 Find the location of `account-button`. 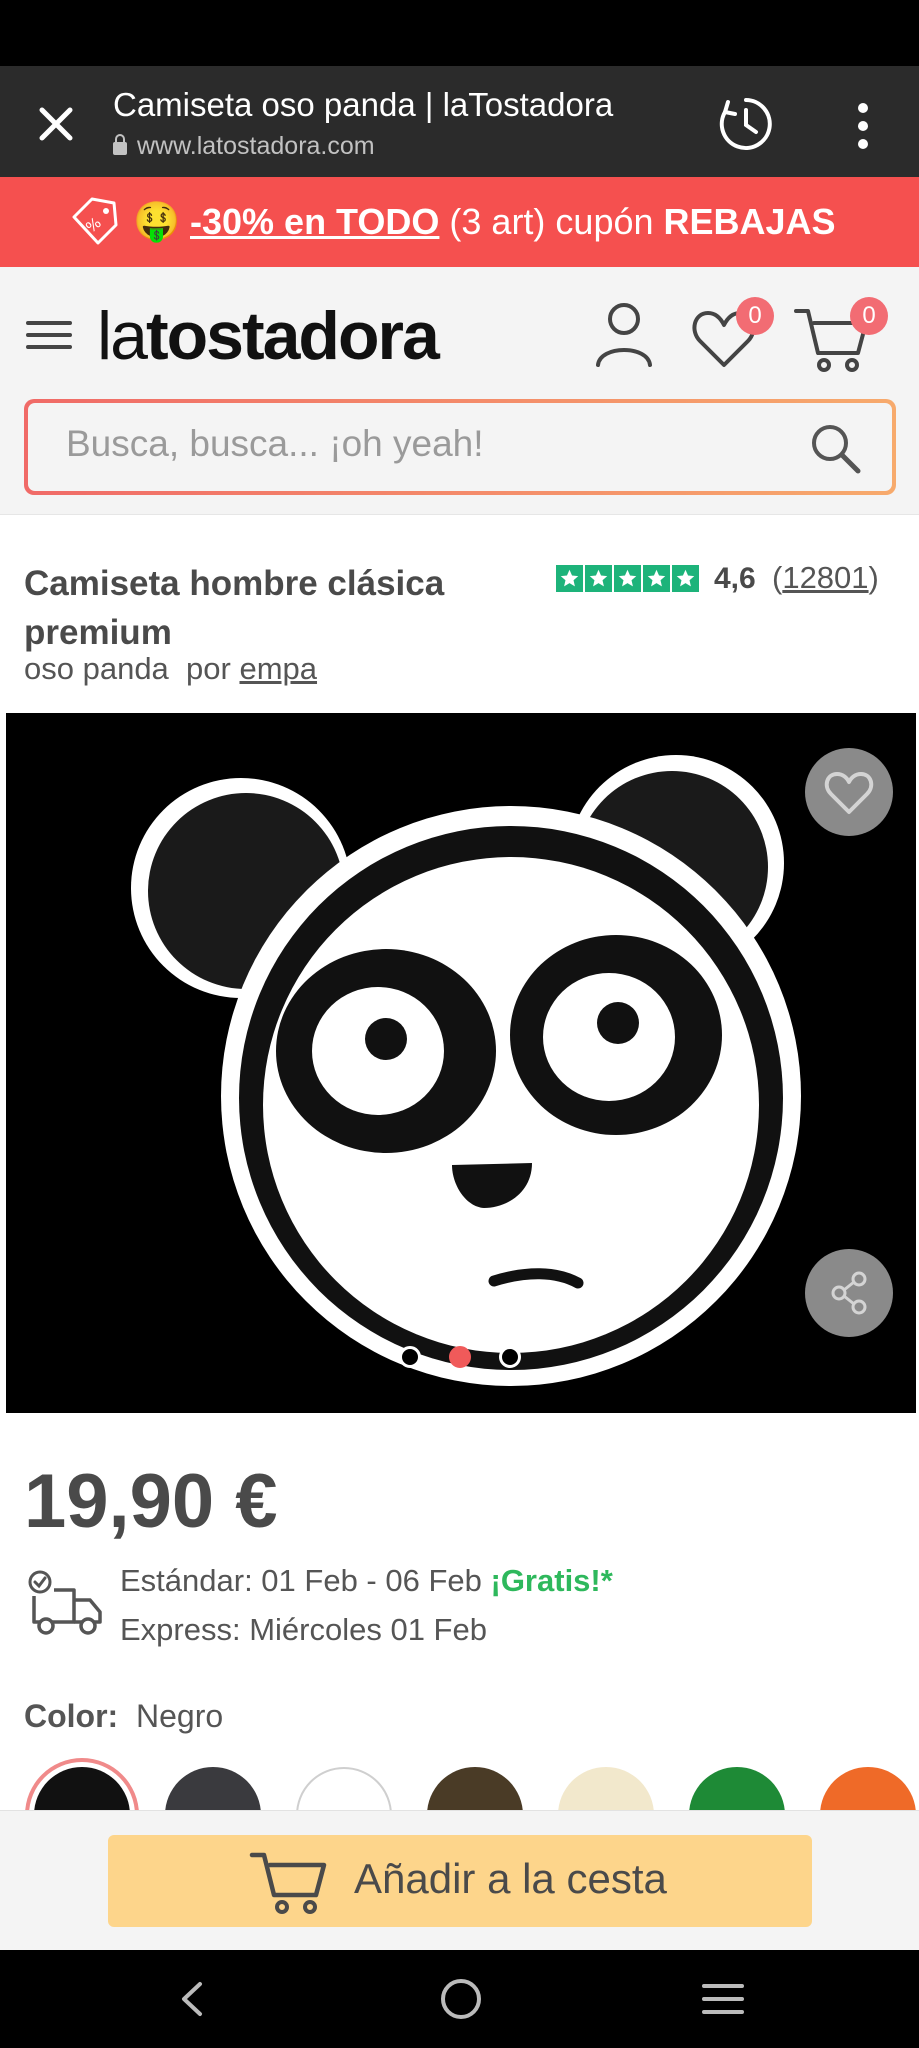

account-button is located at coordinates (624, 334).